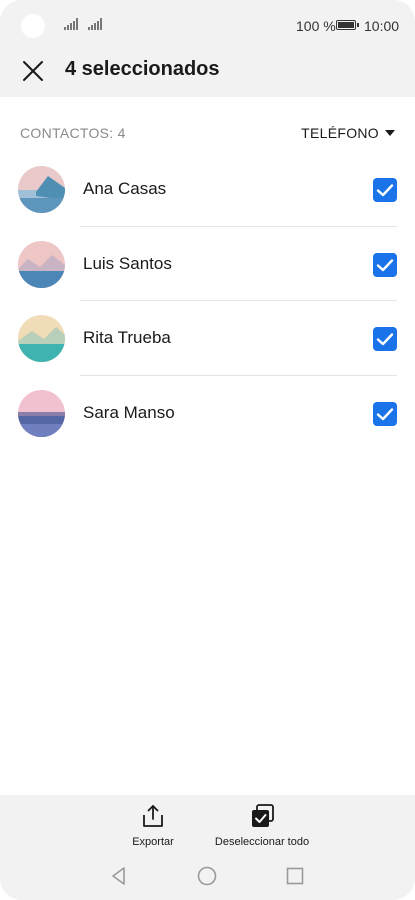  I want to click on contact-name: Luis Santos, so click(127, 263).